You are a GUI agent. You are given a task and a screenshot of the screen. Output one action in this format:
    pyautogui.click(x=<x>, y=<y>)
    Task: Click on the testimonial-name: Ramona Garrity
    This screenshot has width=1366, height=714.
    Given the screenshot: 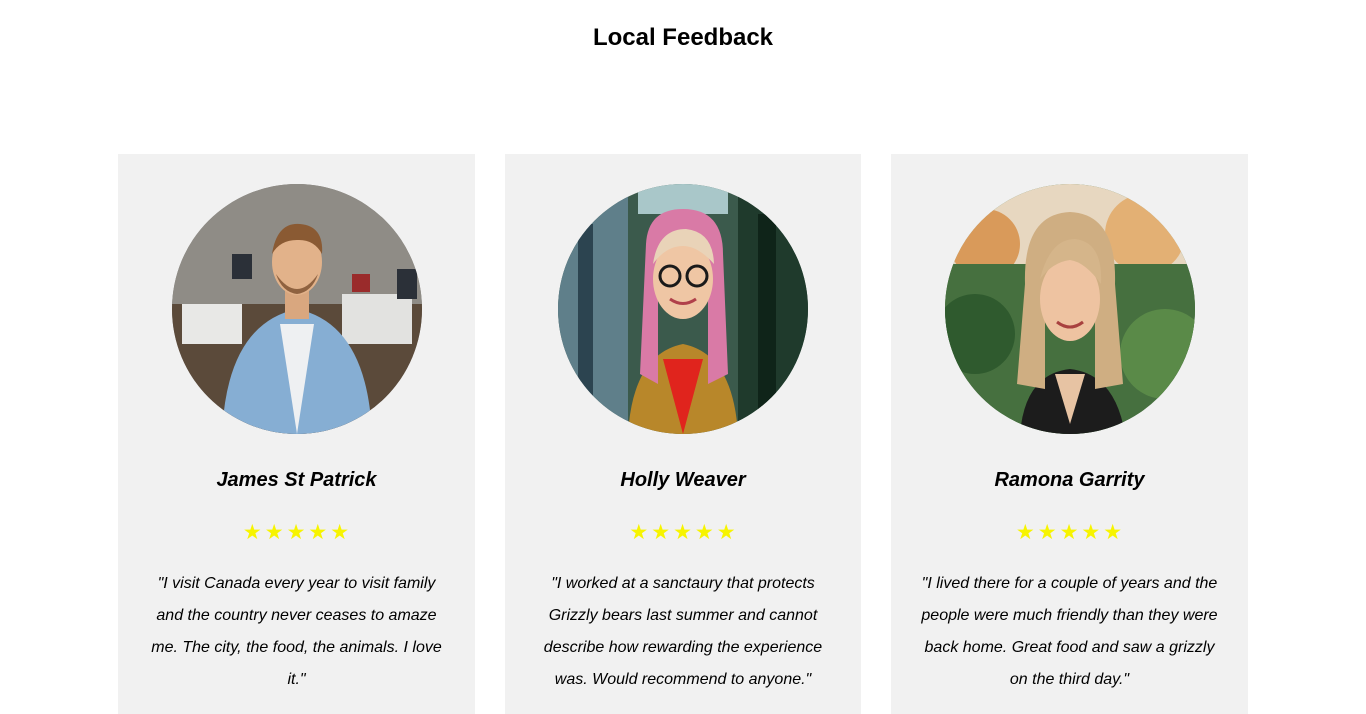 What is the action you would take?
    pyautogui.click(x=1069, y=480)
    